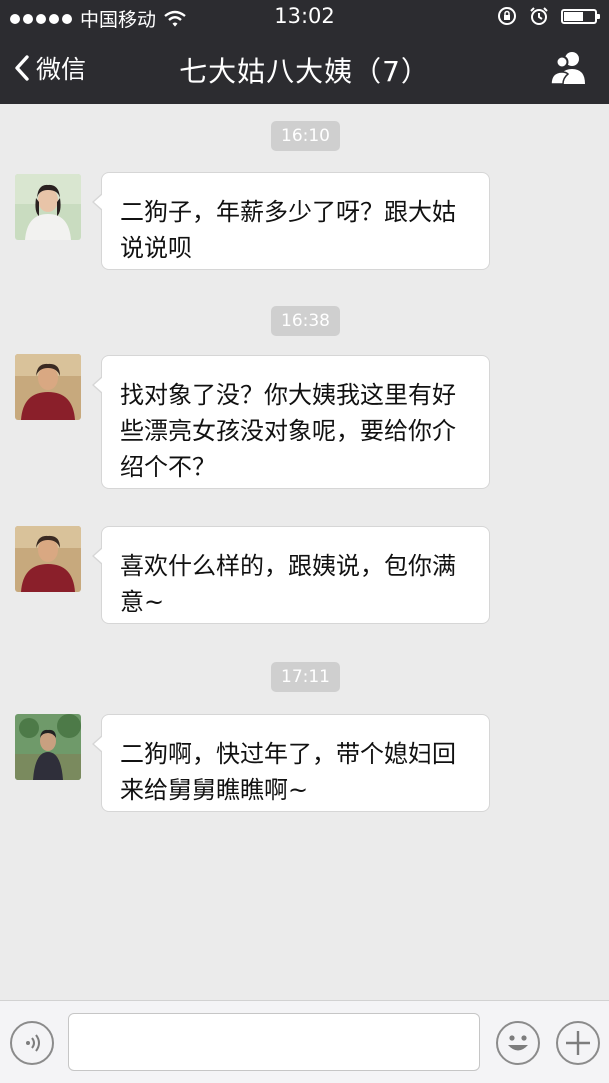 The height and width of the screenshot is (1083, 609). I want to click on message-input, so click(274, 1042).